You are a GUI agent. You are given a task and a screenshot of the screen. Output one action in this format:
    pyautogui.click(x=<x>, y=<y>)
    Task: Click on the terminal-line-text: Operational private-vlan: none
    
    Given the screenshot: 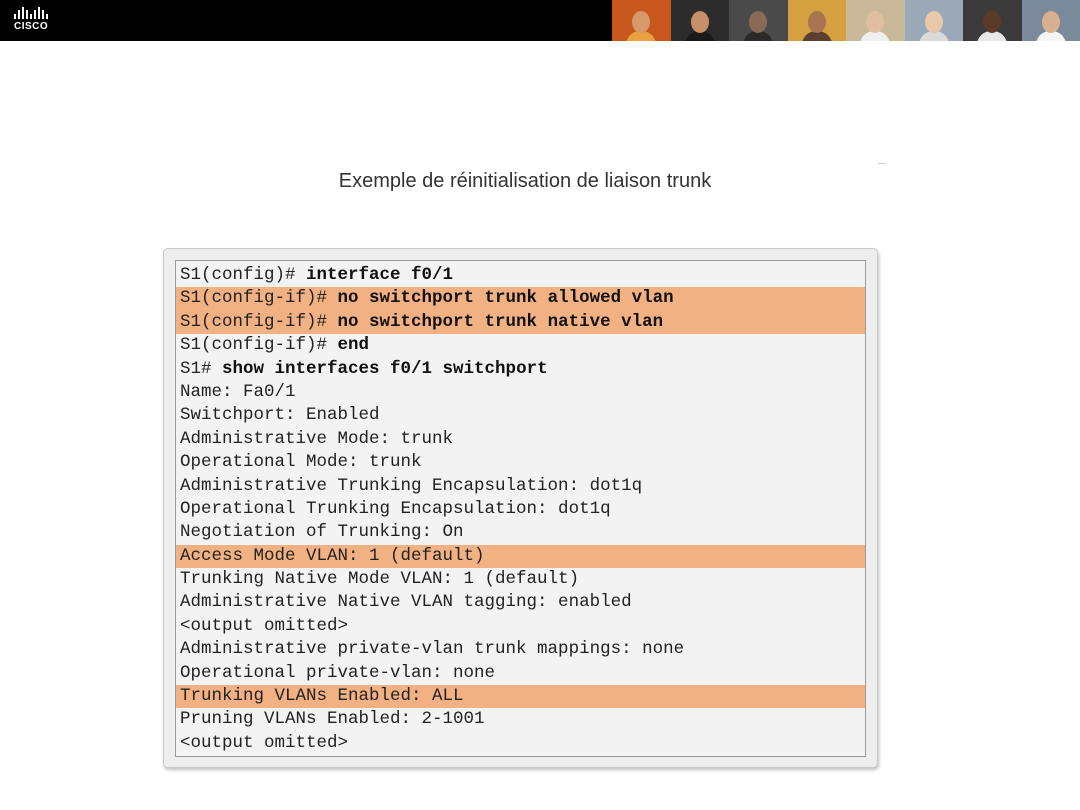 What is the action you would take?
    pyautogui.click(x=338, y=672)
    